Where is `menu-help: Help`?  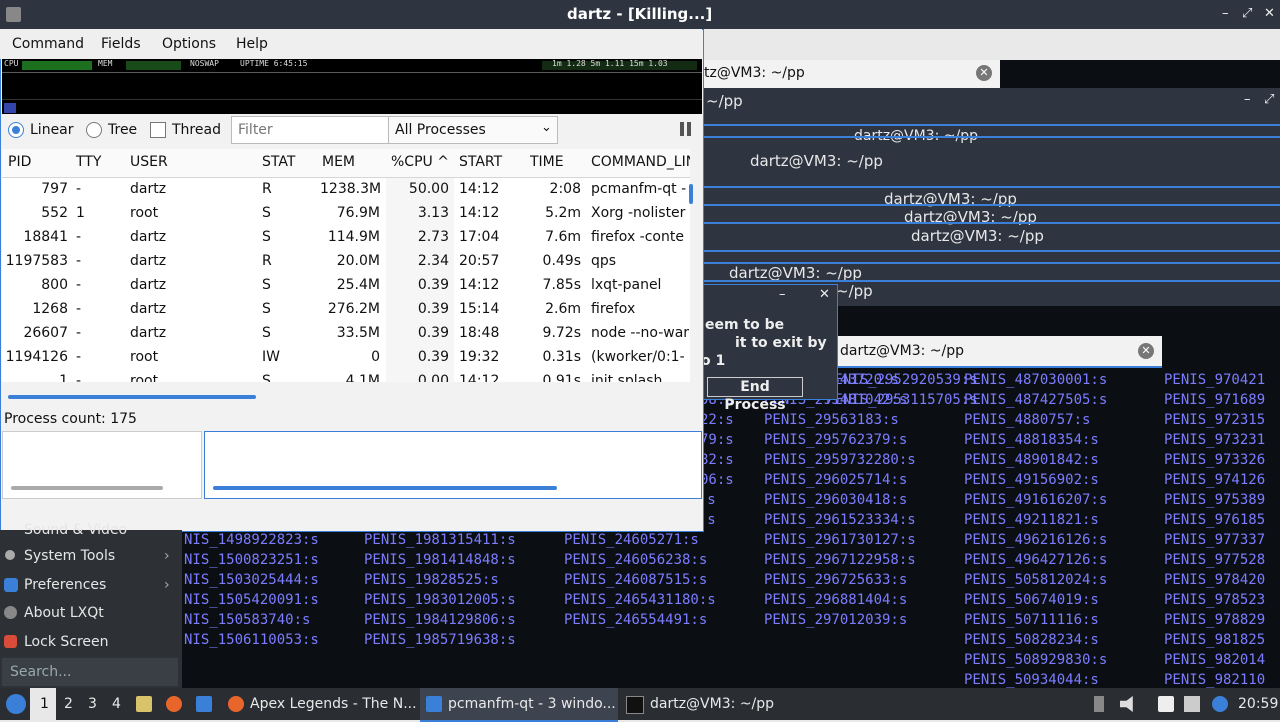
menu-help: Help is located at coordinates (252, 44).